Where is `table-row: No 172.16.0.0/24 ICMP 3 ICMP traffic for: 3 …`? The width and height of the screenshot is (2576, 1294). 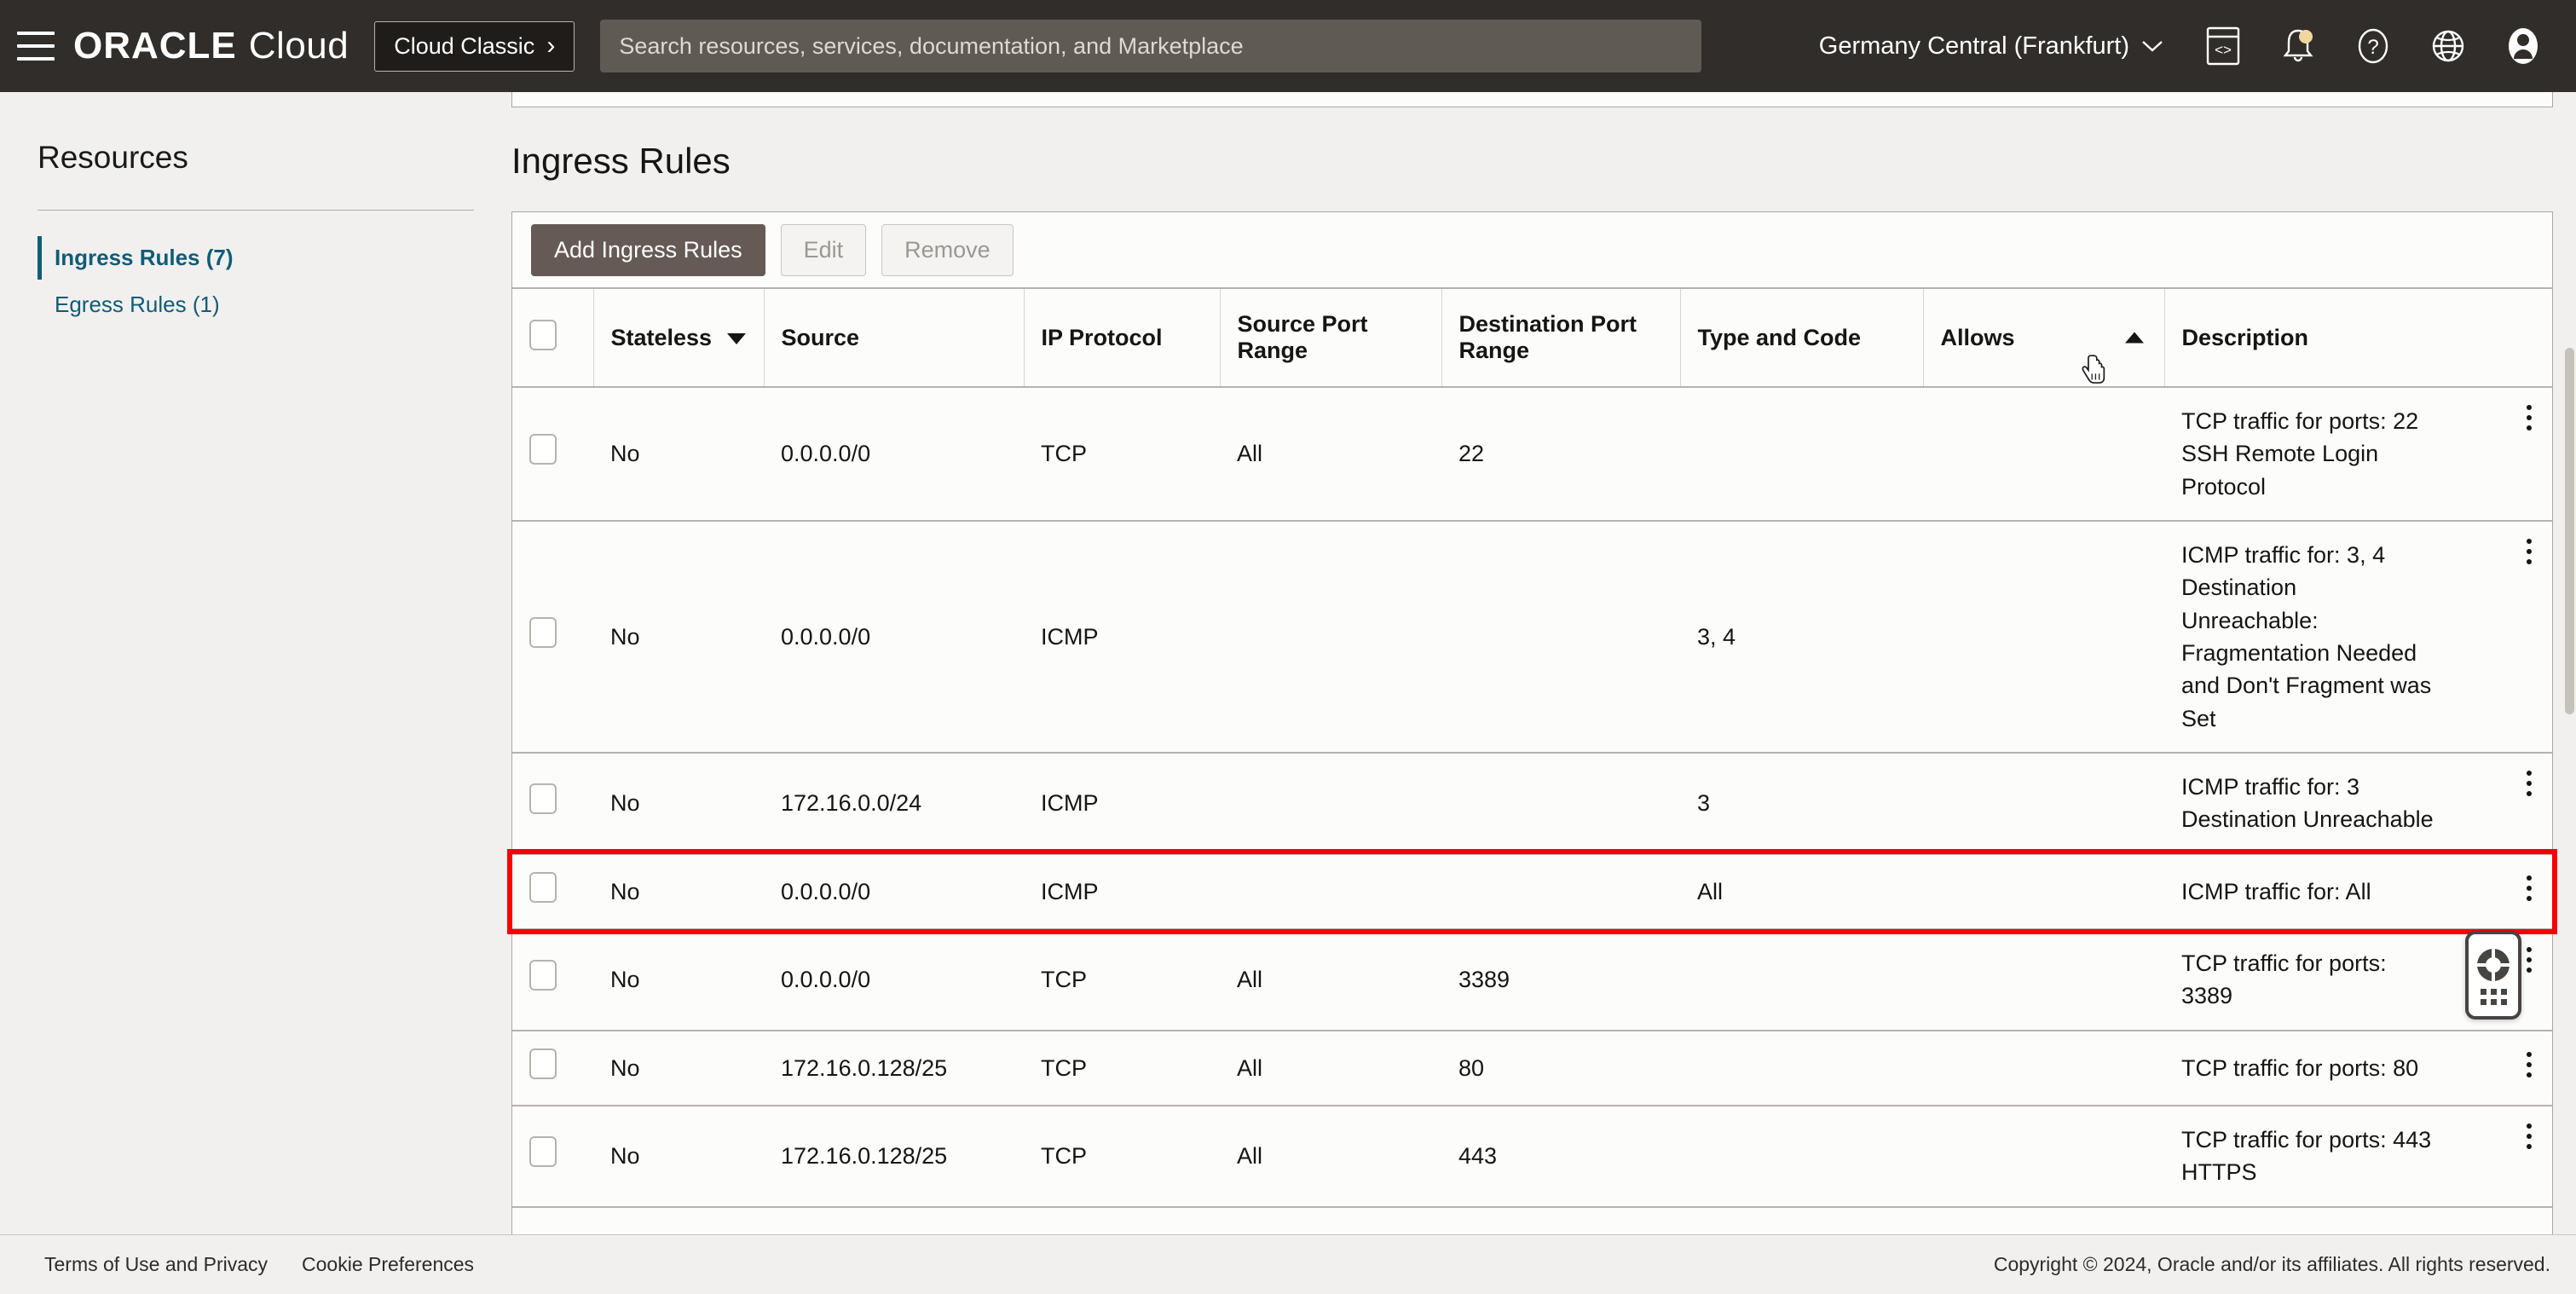
table-row: No 172.16.0.0/24 ICMP 3 ICMP traffic for: 3 … is located at coordinates (1532, 804).